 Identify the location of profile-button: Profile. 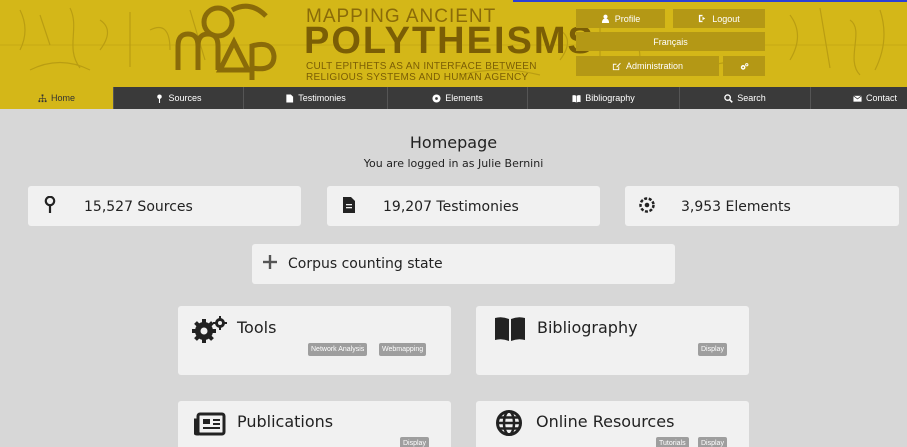
(620, 18).